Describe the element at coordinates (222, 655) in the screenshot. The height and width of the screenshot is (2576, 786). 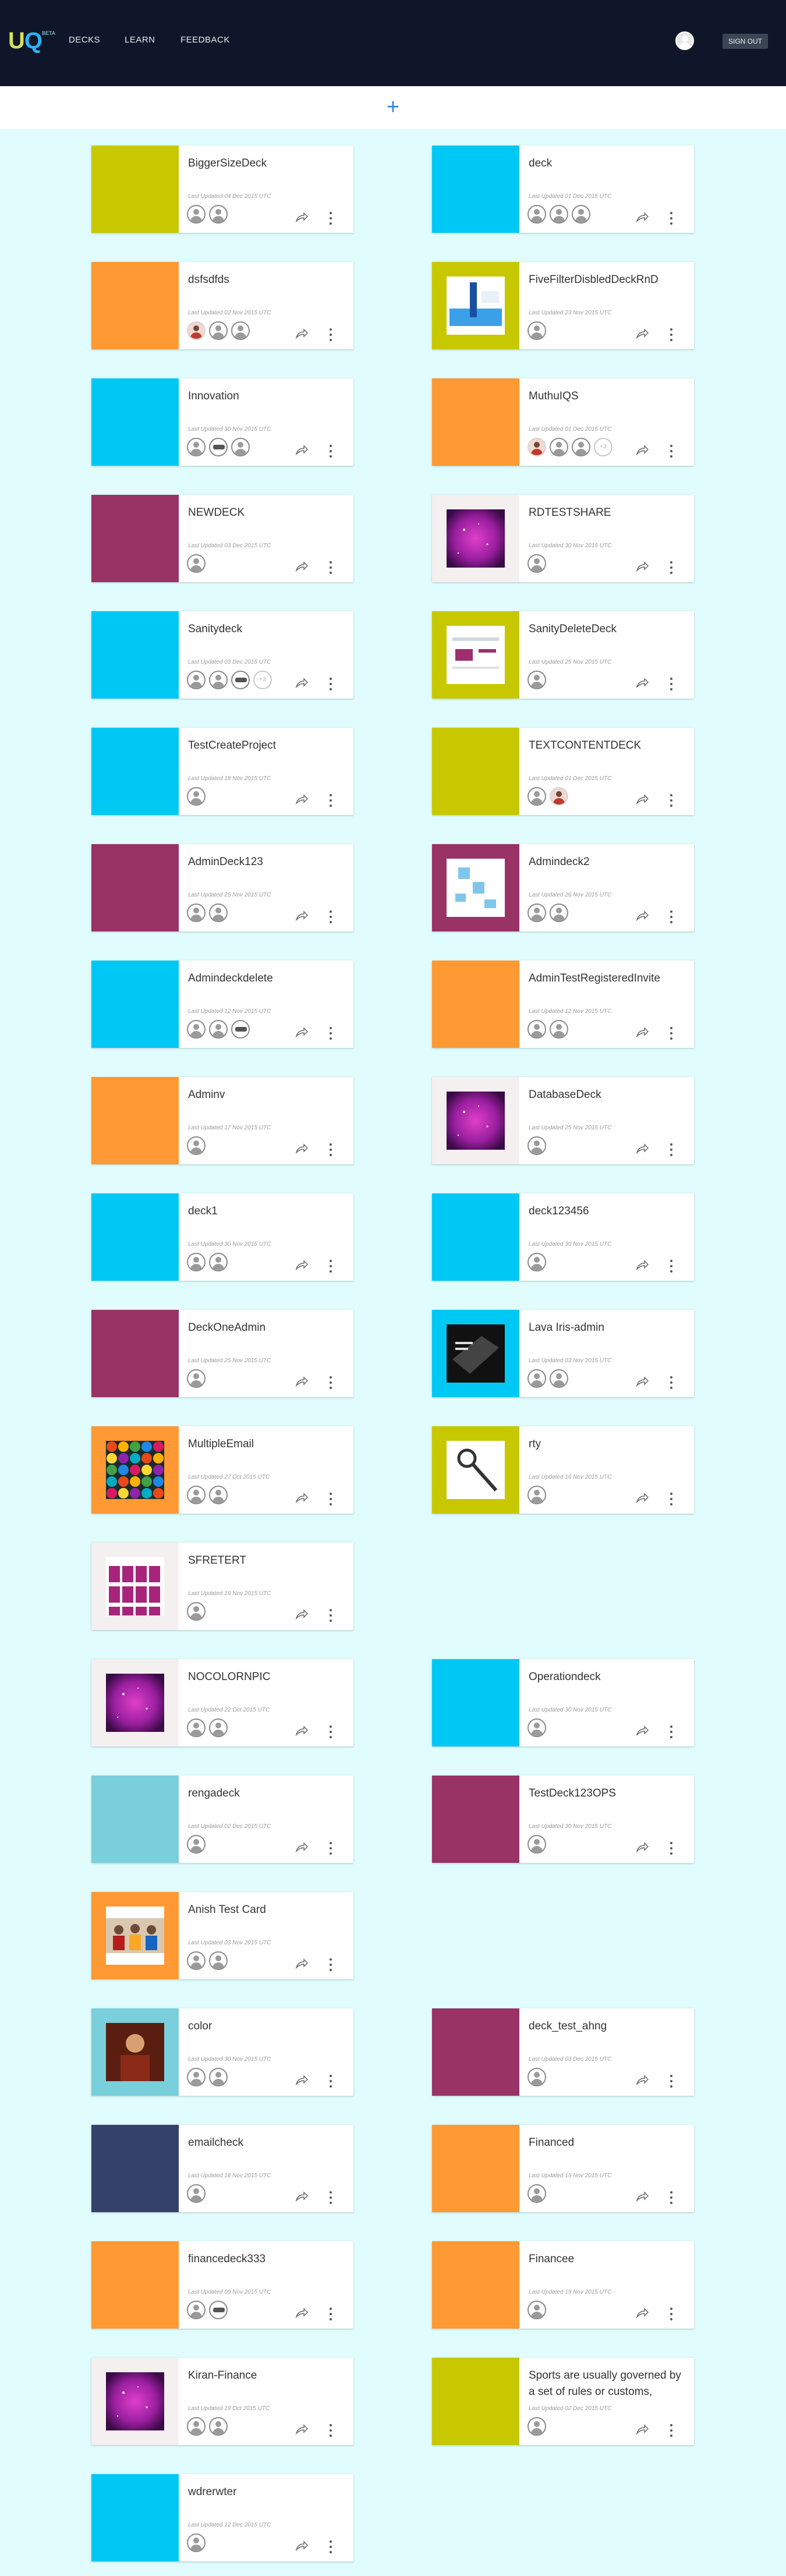
I see `deck-card: Sanitydeck Last Updated 03 Dec 2015 UTC +3` at that location.